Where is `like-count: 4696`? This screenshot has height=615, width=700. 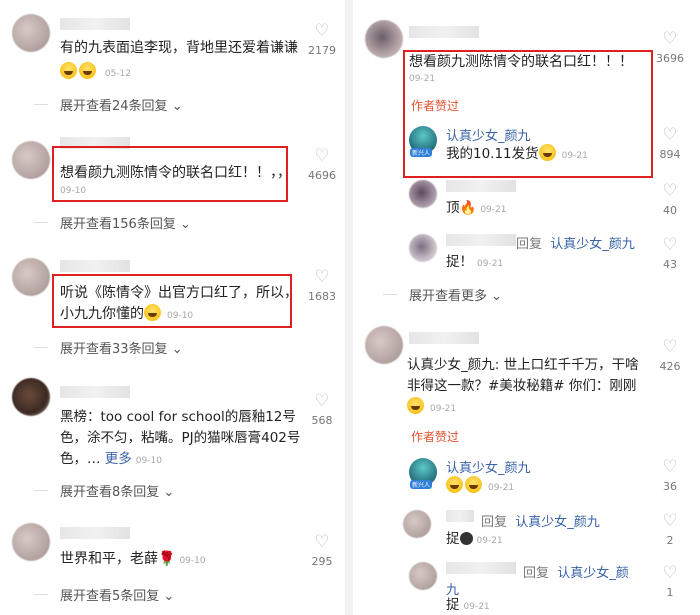 like-count: 4696 is located at coordinates (322, 175).